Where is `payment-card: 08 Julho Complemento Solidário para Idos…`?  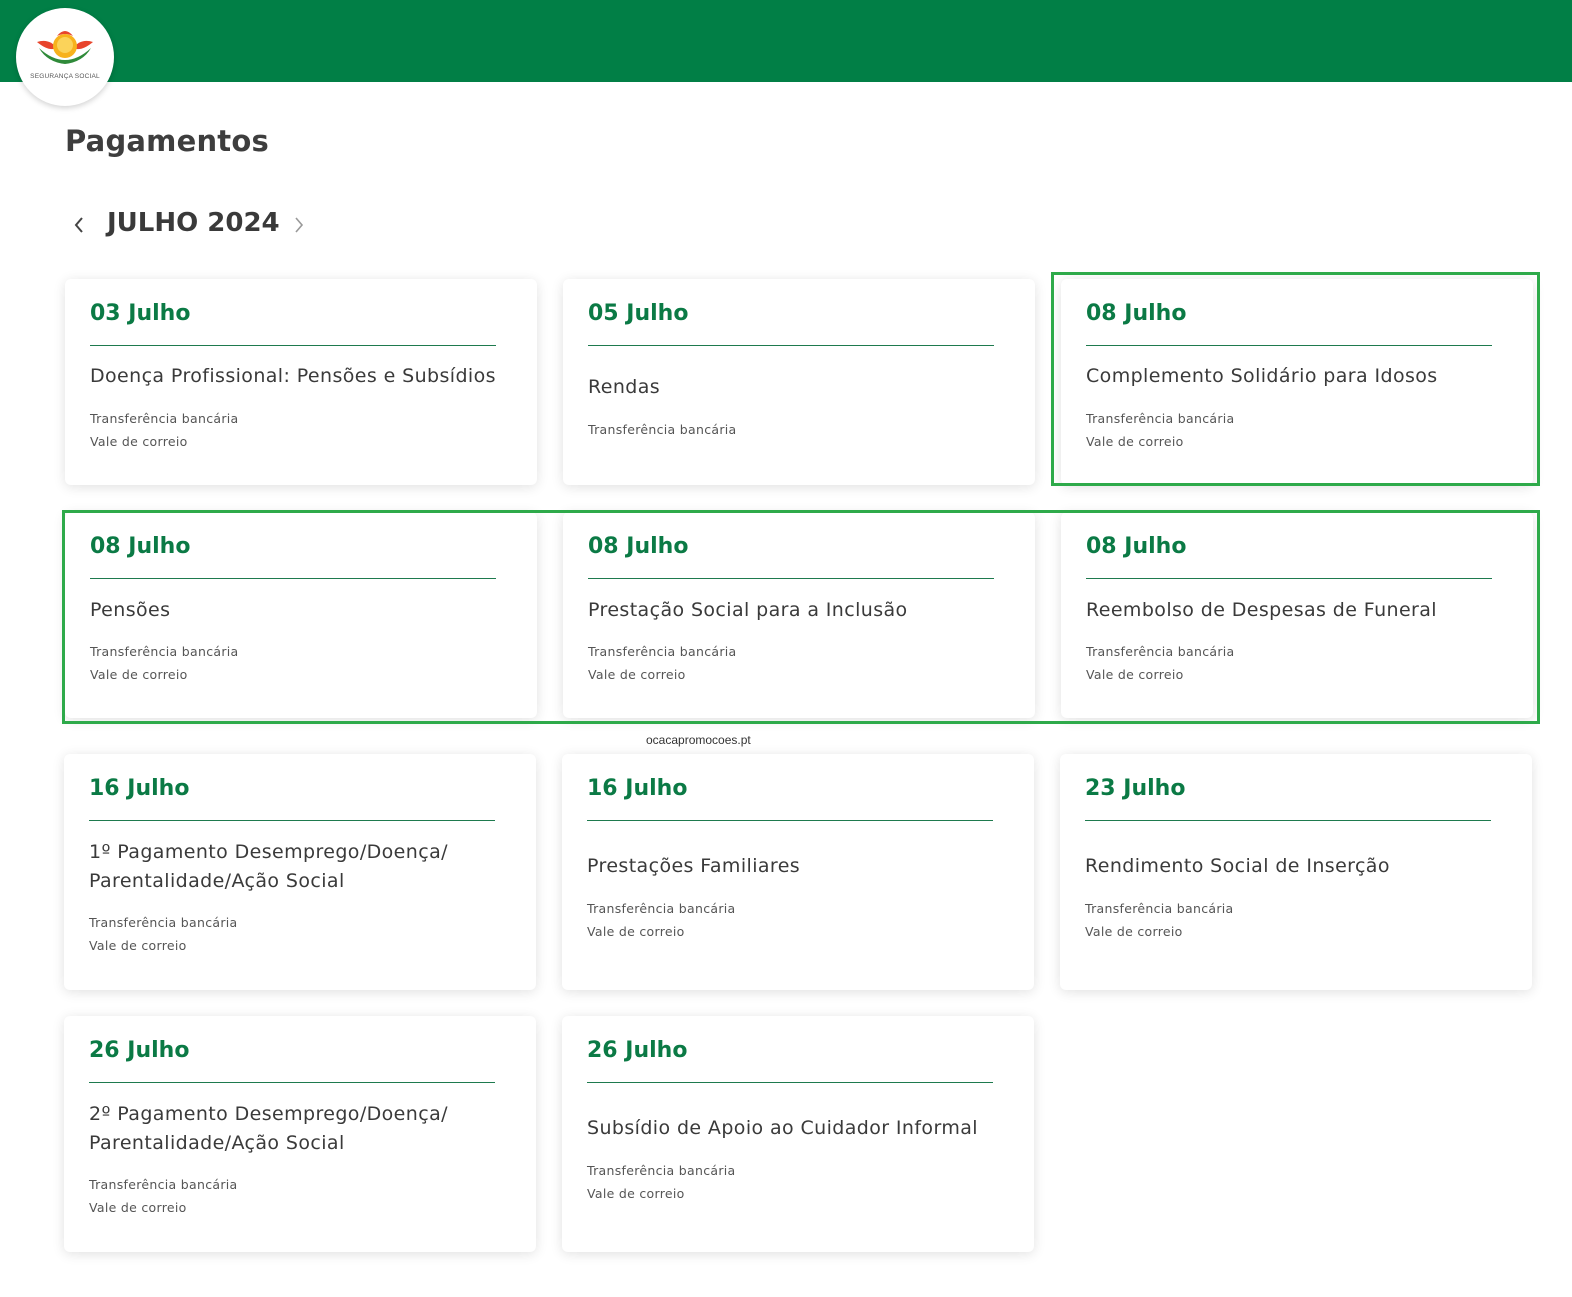 payment-card: 08 Julho Complemento Solidário para Idos… is located at coordinates (1297, 382).